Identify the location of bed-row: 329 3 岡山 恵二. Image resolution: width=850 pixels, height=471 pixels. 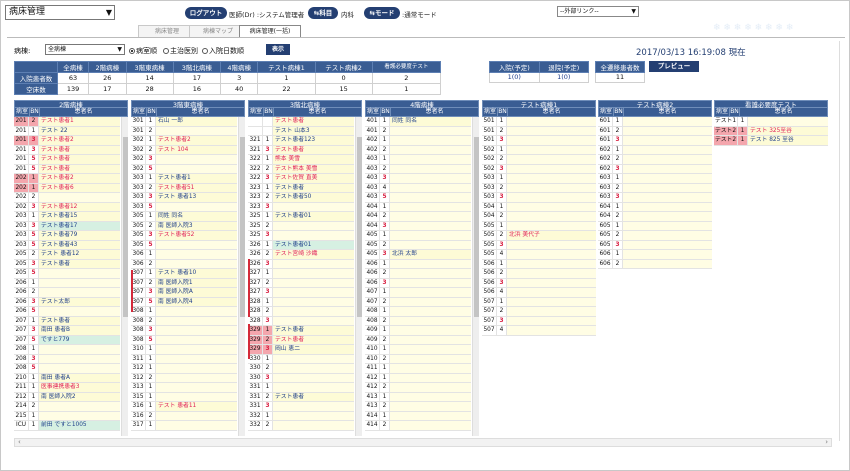
(301, 350).